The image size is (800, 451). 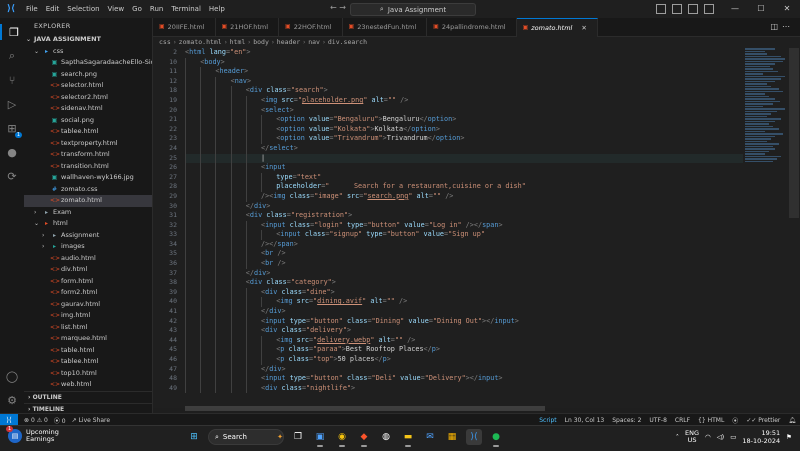 What do you see at coordinates (165, 42) in the screenshot?
I see `breadcrumb-item: css` at bounding box center [165, 42].